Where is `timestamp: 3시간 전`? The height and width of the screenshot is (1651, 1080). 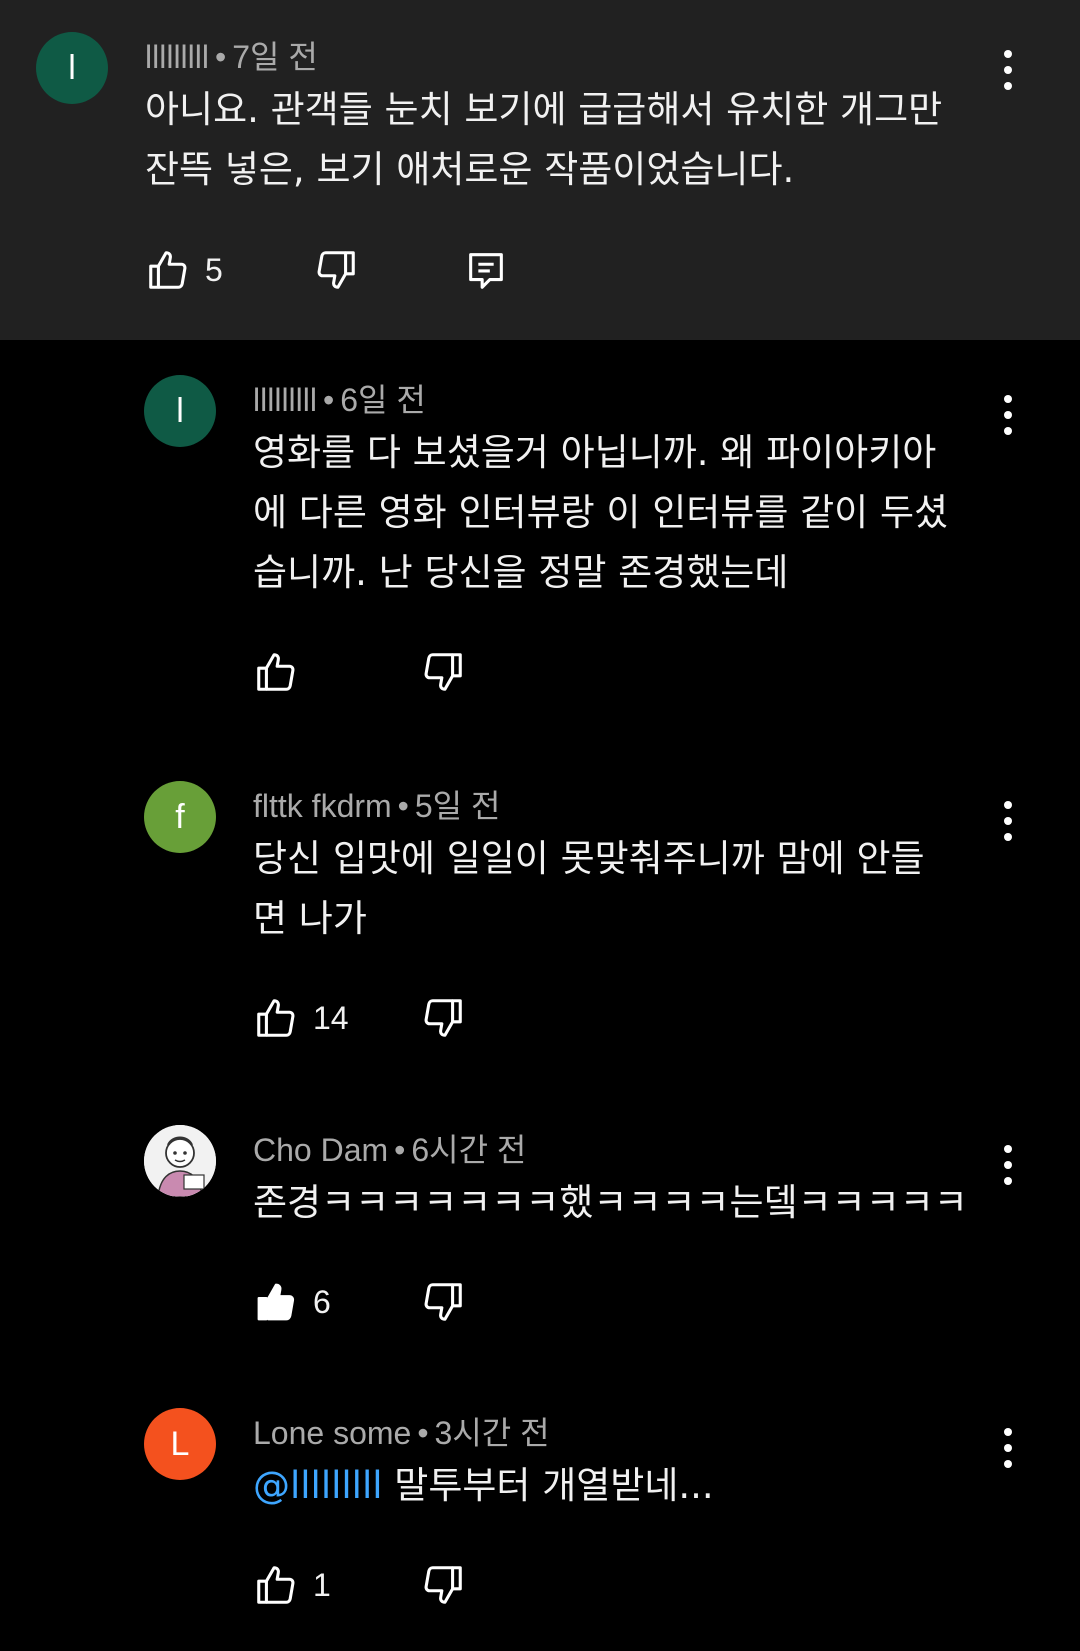
timestamp: 3시간 전 is located at coordinates (492, 1433).